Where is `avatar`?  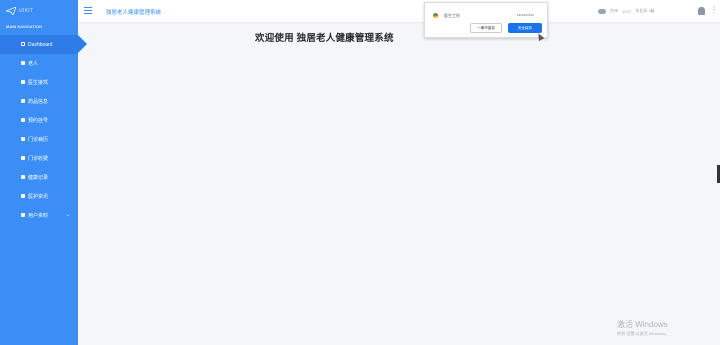
avatar is located at coordinates (701, 11).